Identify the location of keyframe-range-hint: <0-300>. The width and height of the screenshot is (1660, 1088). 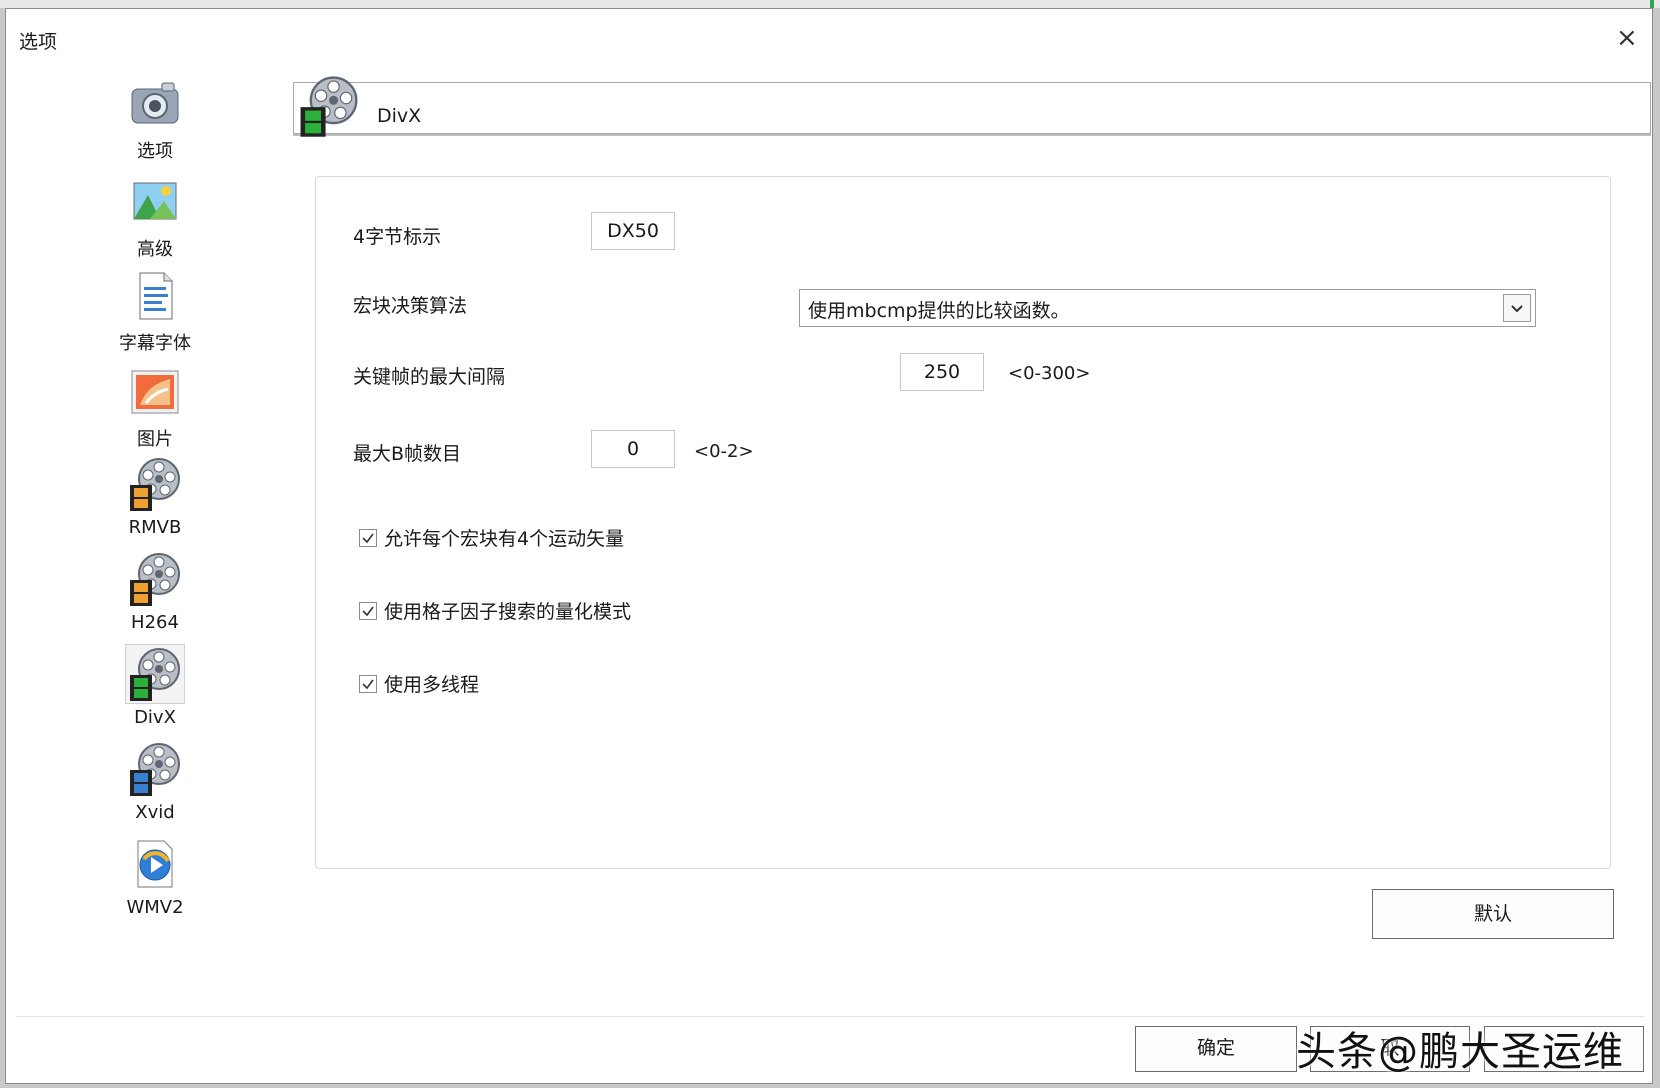
(1049, 373).